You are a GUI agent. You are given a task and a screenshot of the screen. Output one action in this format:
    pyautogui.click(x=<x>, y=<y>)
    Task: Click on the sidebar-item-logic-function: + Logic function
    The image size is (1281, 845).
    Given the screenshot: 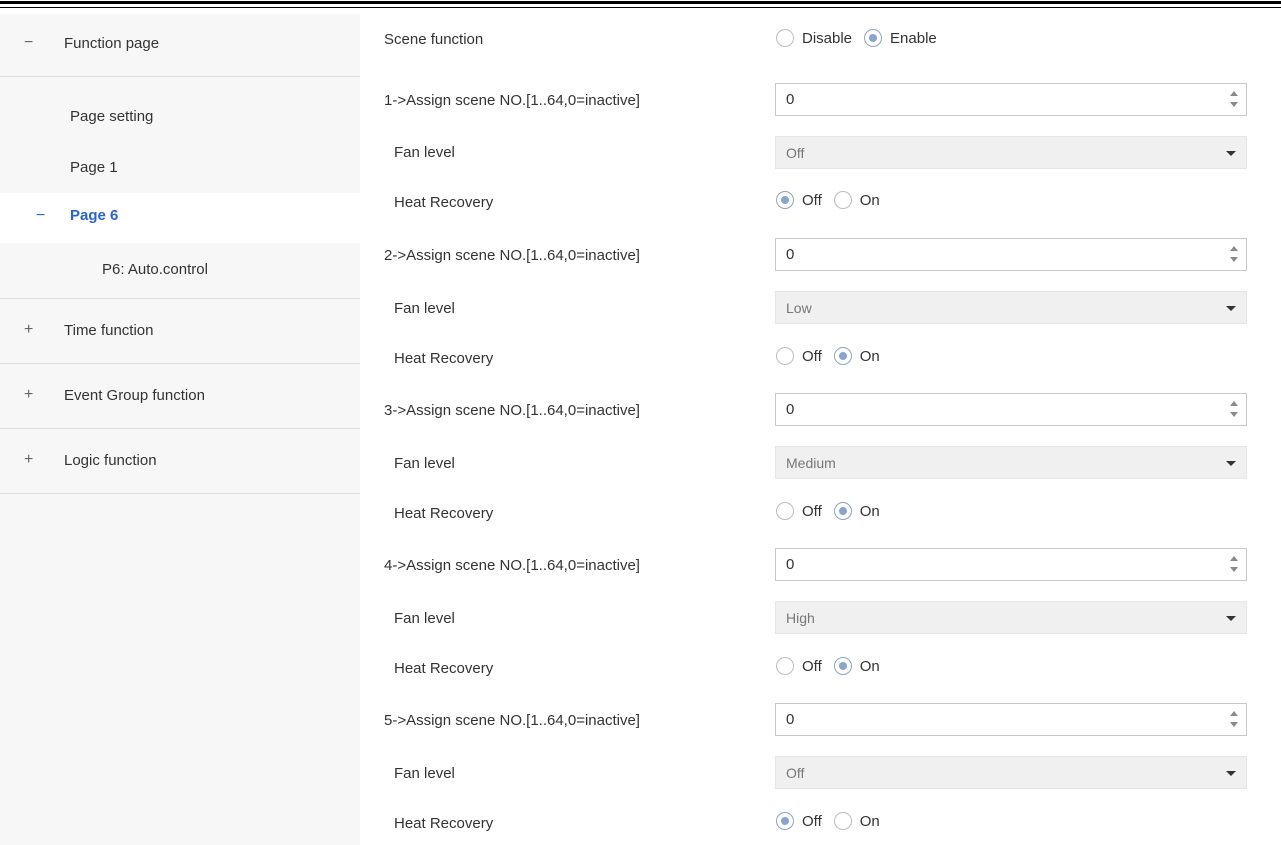 What is the action you would take?
    pyautogui.click(x=180, y=461)
    